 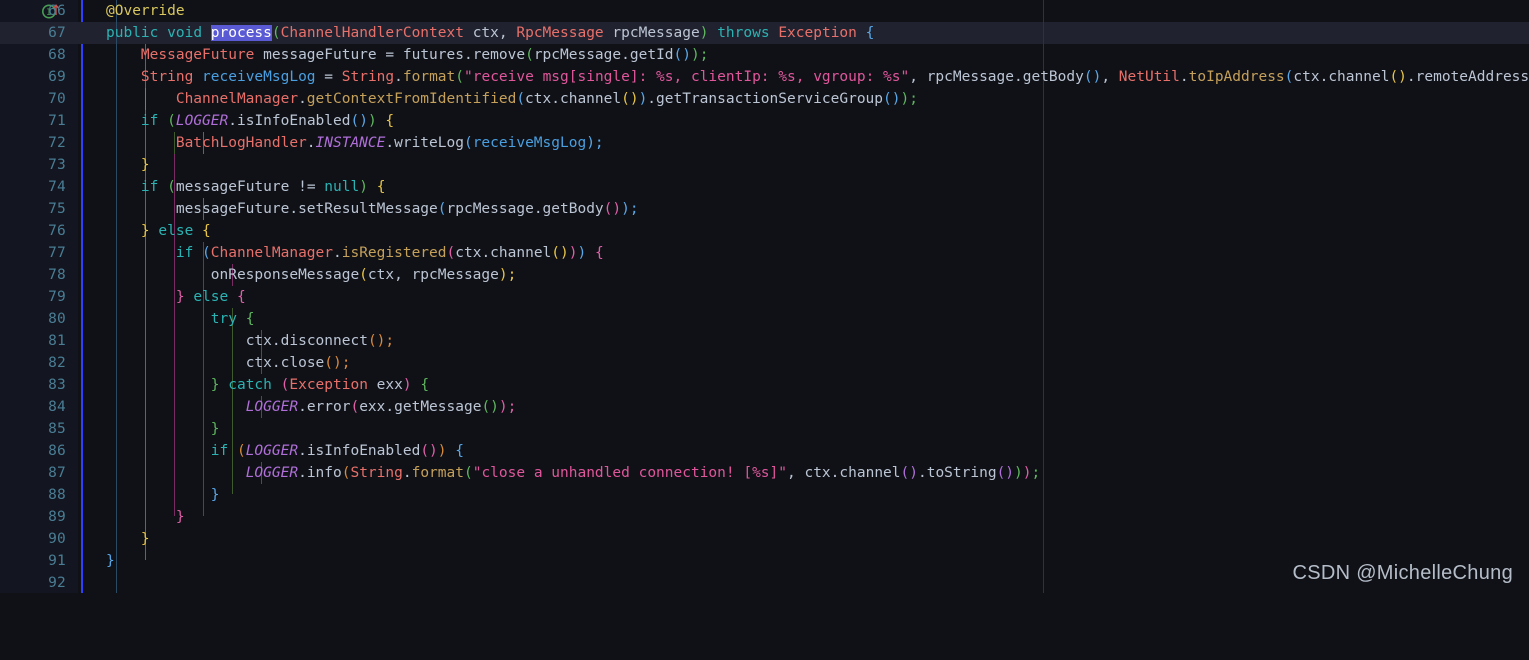 What do you see at coordinates (764, 385) in the screenshot?
I see `code-row: 83 } catch (Exception exx) {` at bounding box center [764, 385].